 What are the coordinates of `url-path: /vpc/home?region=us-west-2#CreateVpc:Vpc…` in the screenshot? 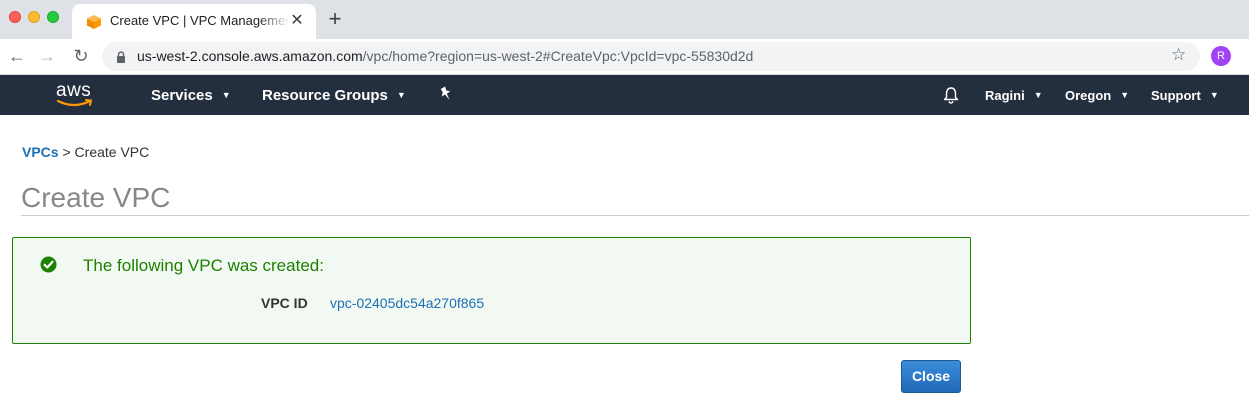 It's located at (558, 56).